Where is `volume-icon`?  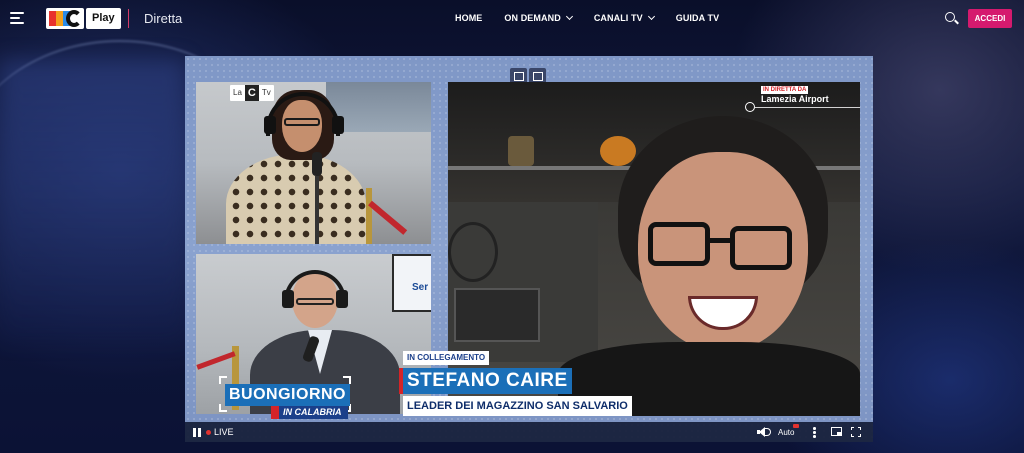 volume-icon is located at coordinates (764, 432).